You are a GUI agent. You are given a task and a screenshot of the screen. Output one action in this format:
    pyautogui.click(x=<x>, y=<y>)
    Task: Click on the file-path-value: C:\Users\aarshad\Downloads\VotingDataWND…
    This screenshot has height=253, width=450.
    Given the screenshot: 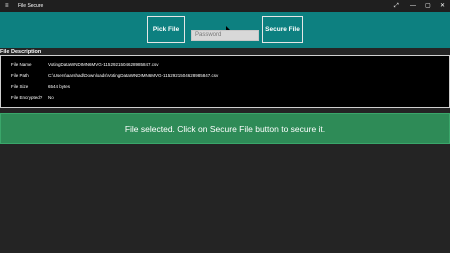 What is the action you would take?
    pyautogui.click(x=133, y=75)
    